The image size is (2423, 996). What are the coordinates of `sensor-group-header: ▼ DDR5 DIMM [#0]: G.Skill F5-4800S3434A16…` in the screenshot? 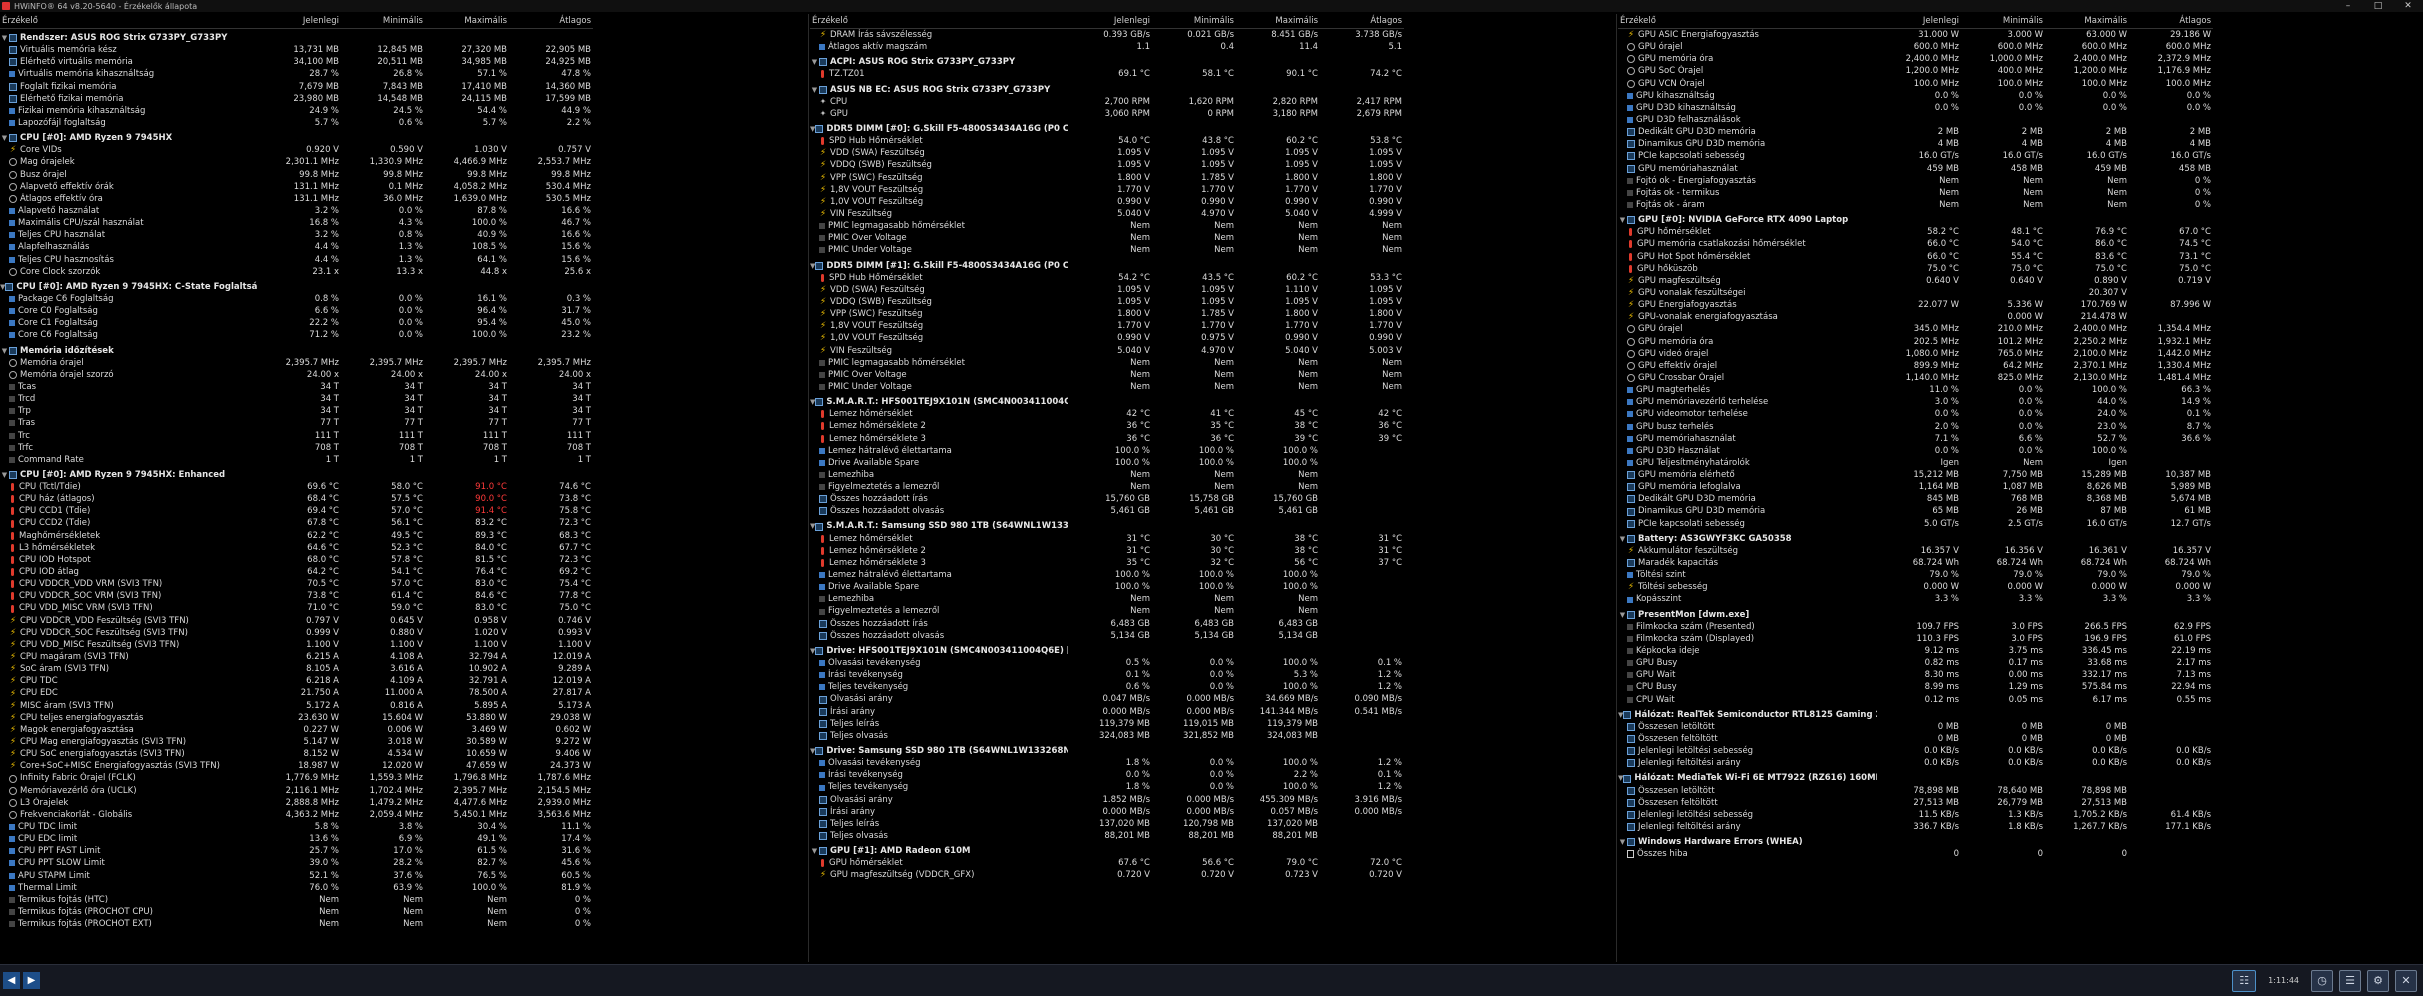 It's located at (1107, 129).